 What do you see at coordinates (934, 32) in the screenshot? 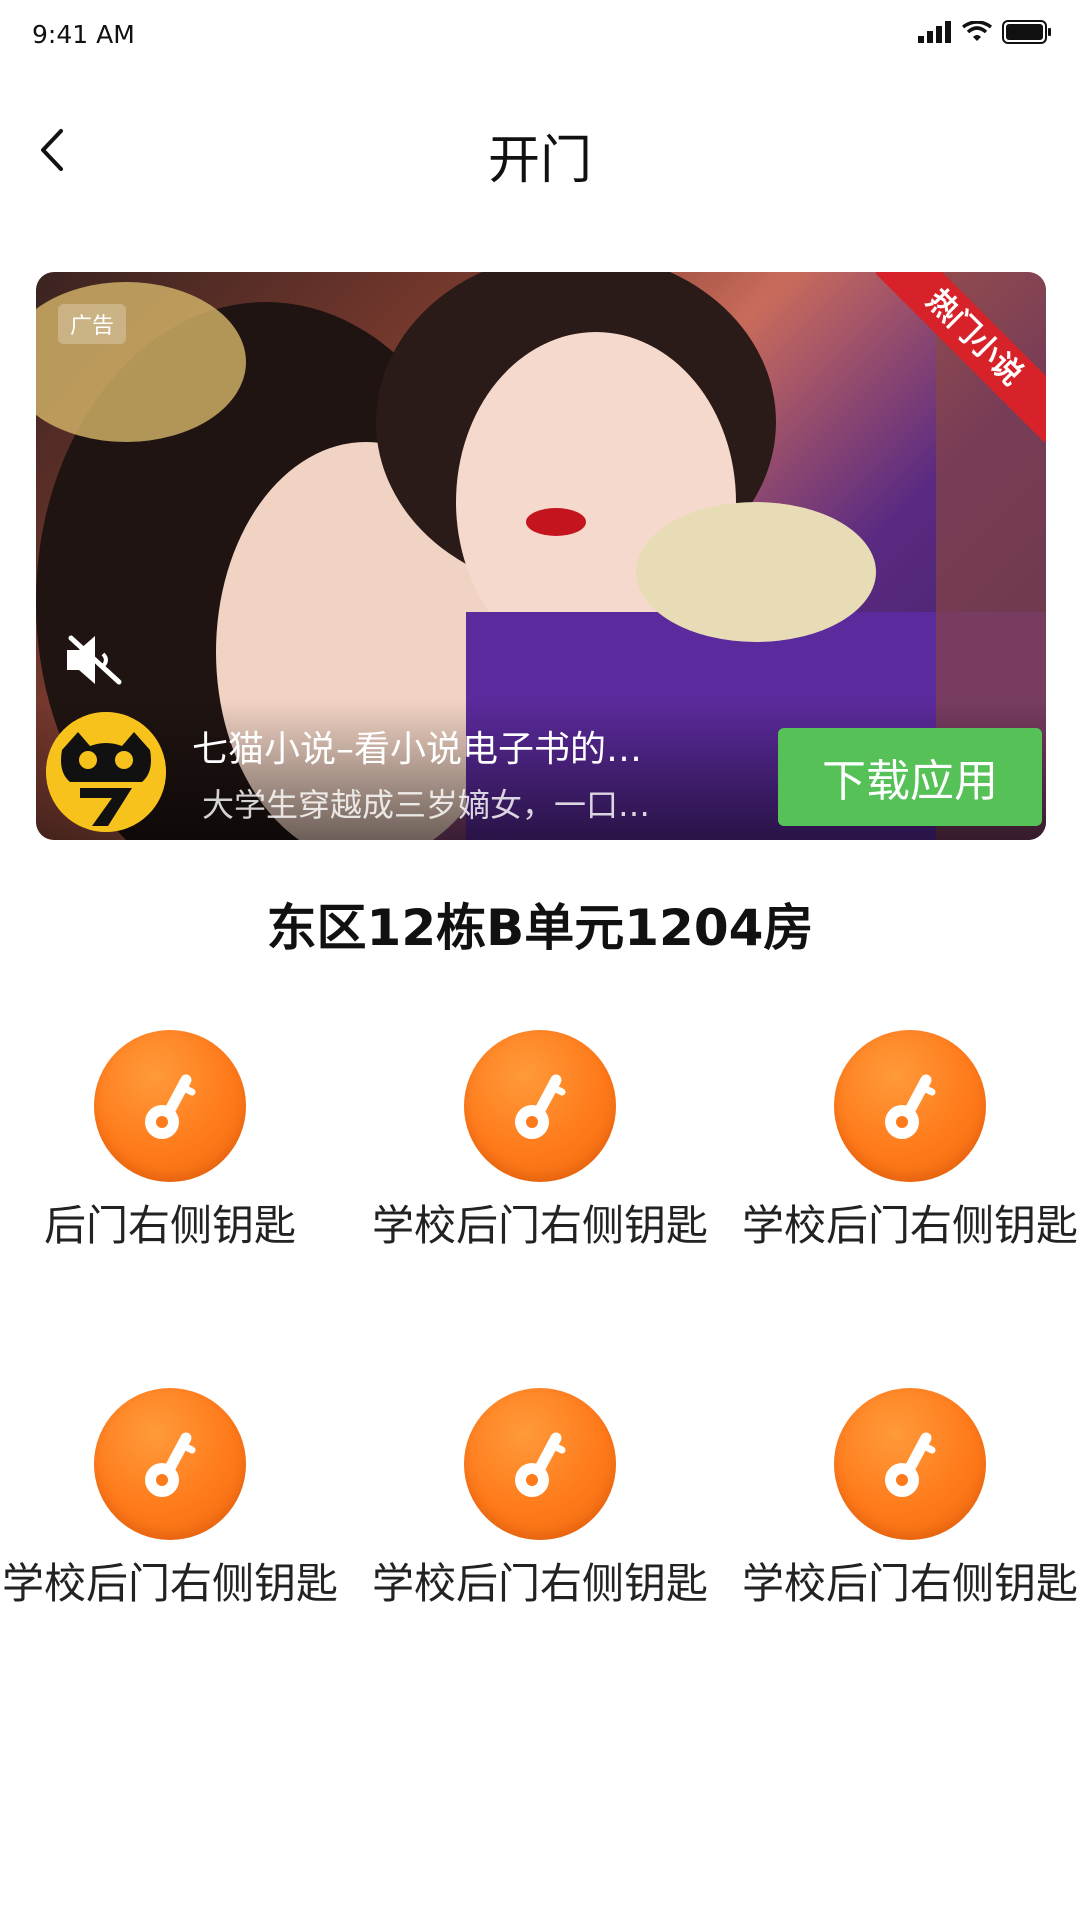
I see `signal-icon` at bounding box center [934, 32].